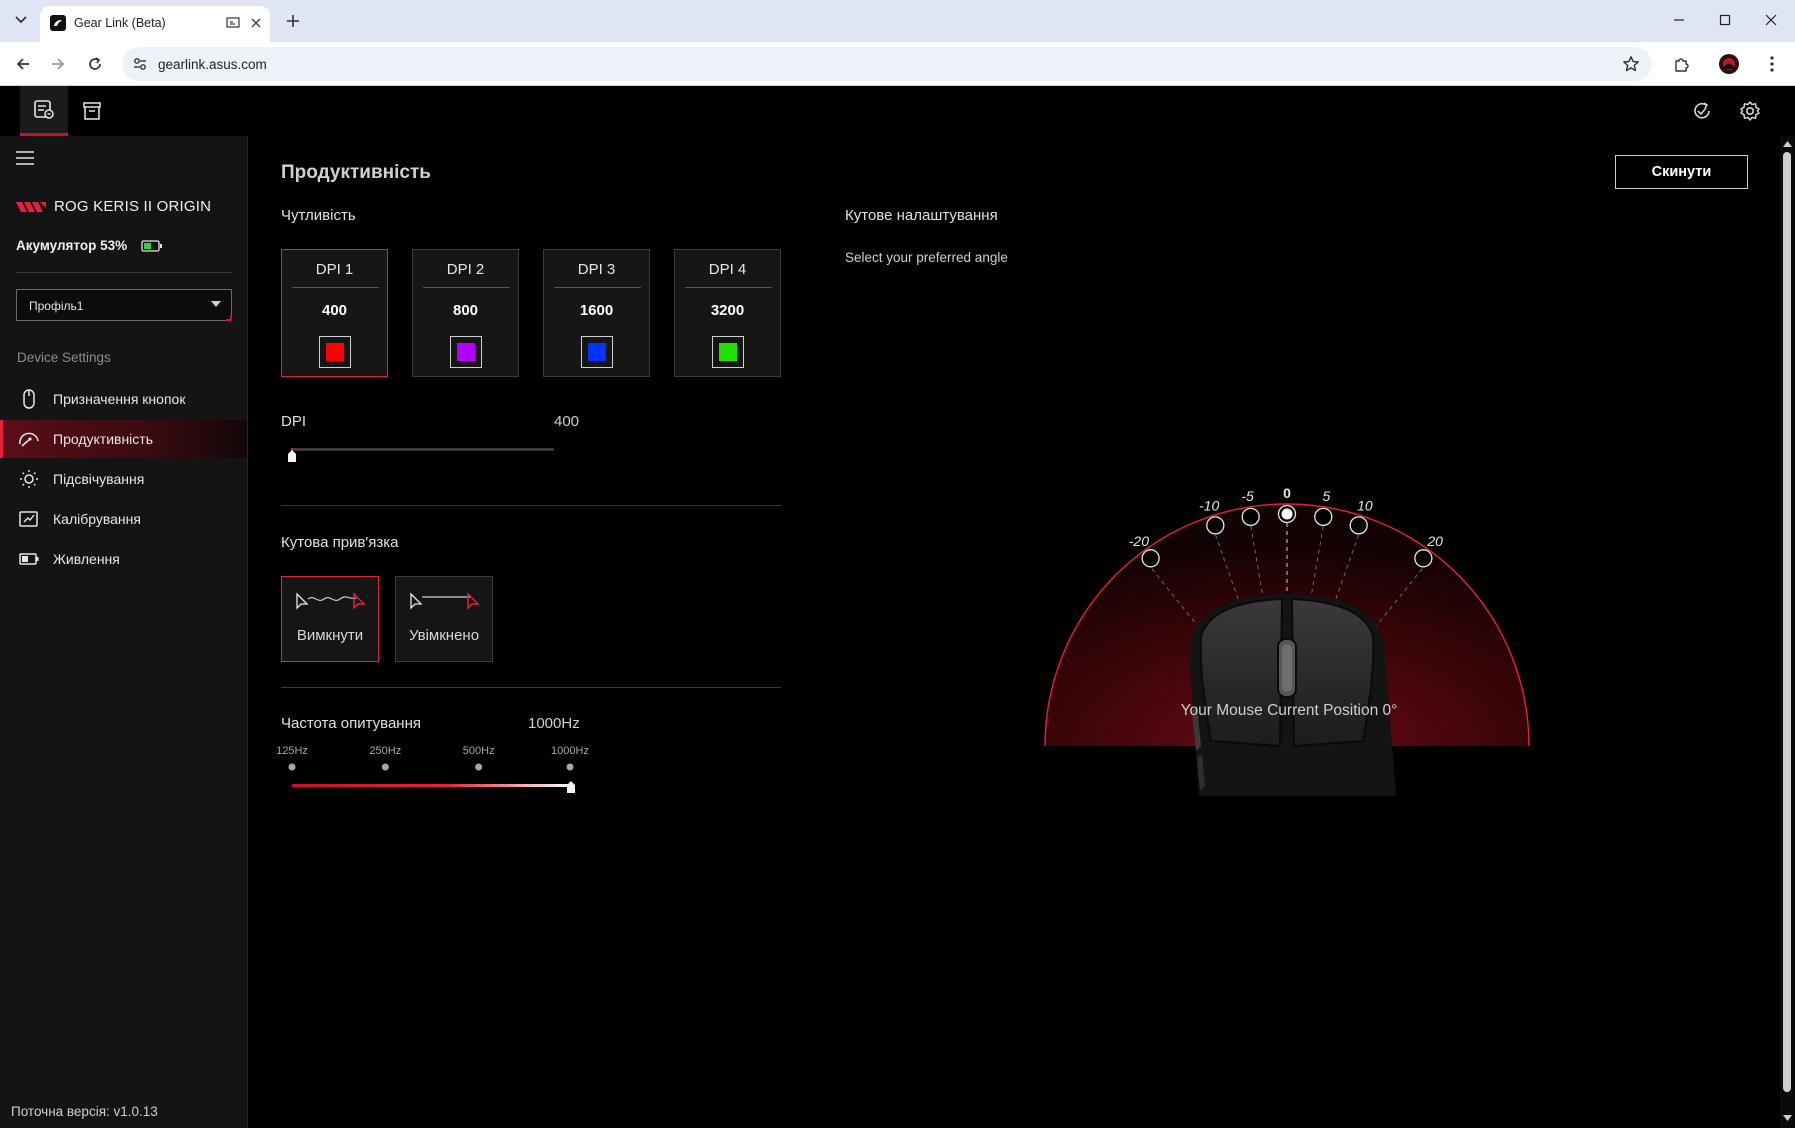 Image resolution: width=1795 pixels, height=1128 pixels. Describe the element at coordinates (887, 64) in the screenshot. I see `address-bar: gearlink.asus.com` at that location.